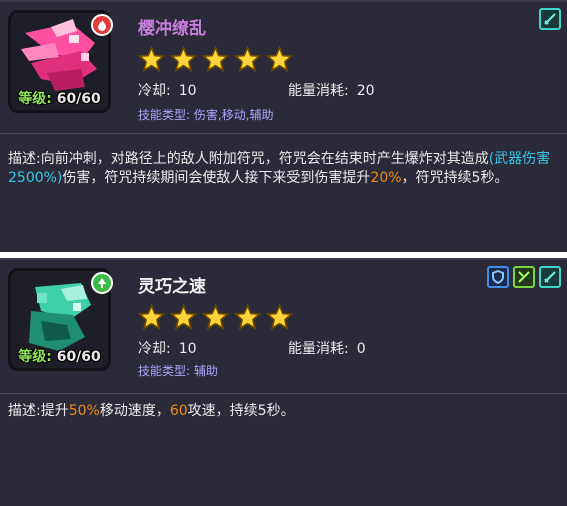 The image size is (567, 506). What do you see at coordinates (498, 277) in the screenshot?
I see `shield-icon` at bounding box center [498, 277].